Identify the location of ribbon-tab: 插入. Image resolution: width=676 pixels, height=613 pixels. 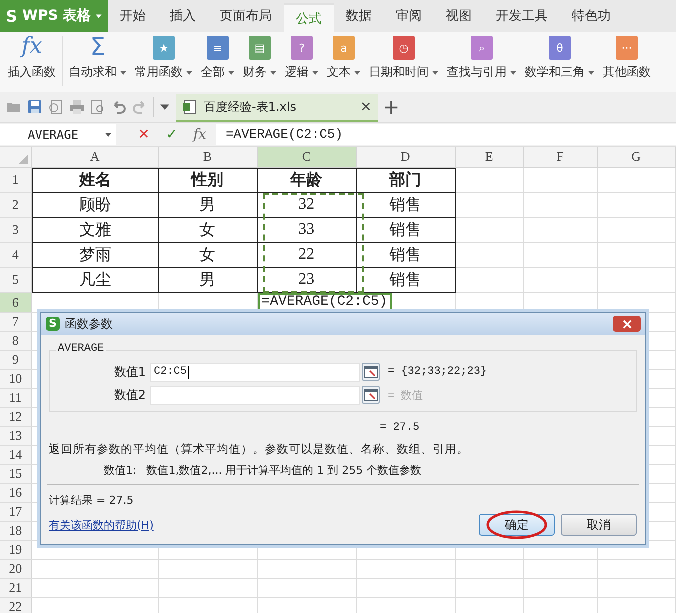
(183, 16).